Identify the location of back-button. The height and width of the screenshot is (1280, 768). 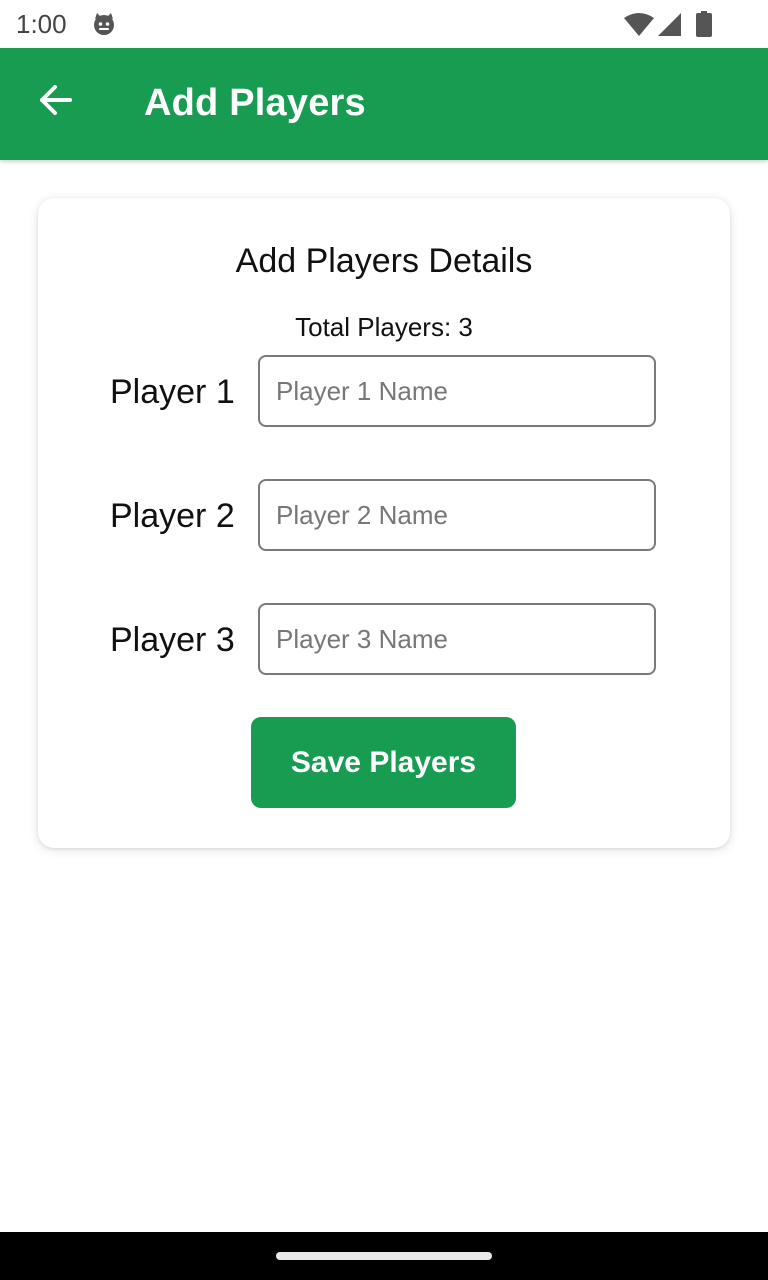
(56, 102).